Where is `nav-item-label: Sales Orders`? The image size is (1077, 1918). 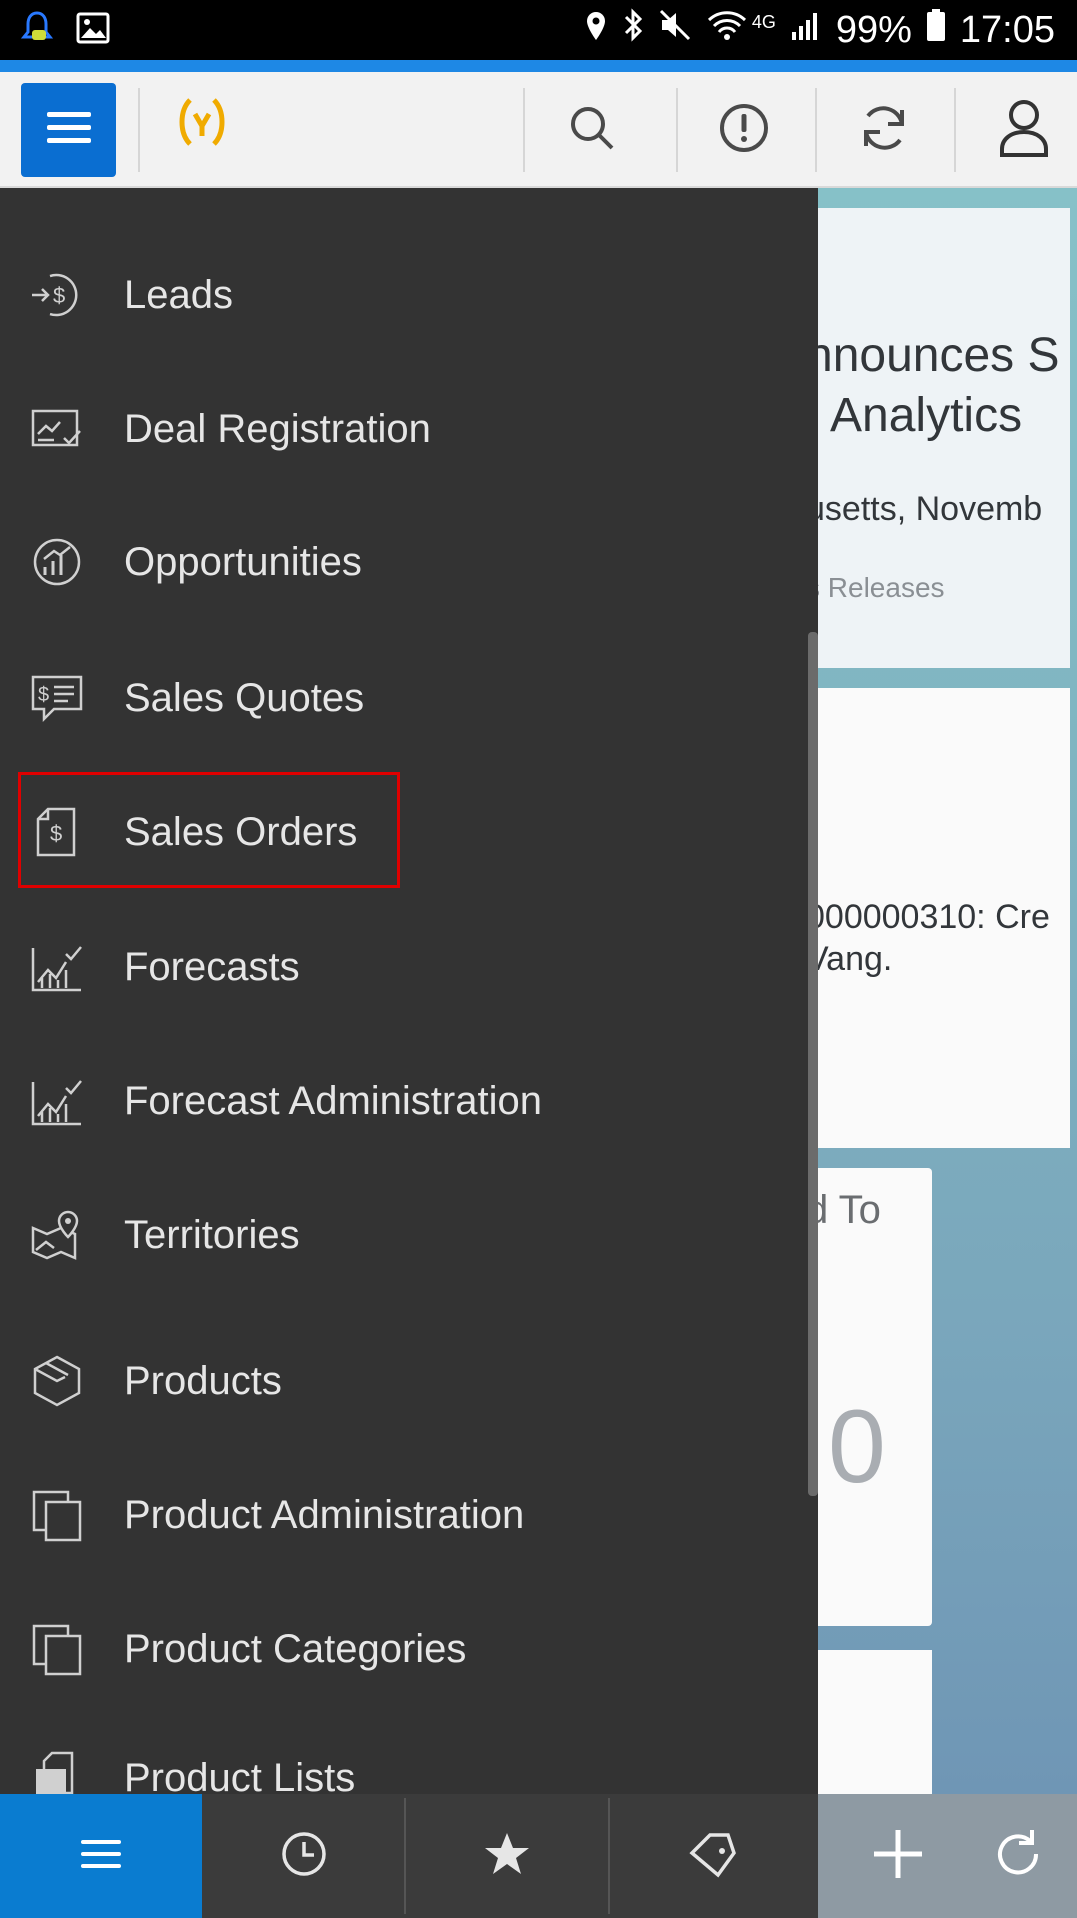
nav-item-label: Sales Orders is located at coordinates (241, 831).